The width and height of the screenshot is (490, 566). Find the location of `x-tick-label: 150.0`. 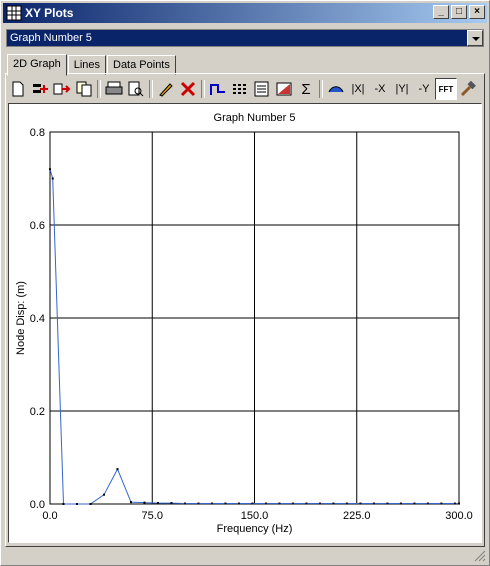

x-tick-label: 150.0 is located at coordinates (255, 516).